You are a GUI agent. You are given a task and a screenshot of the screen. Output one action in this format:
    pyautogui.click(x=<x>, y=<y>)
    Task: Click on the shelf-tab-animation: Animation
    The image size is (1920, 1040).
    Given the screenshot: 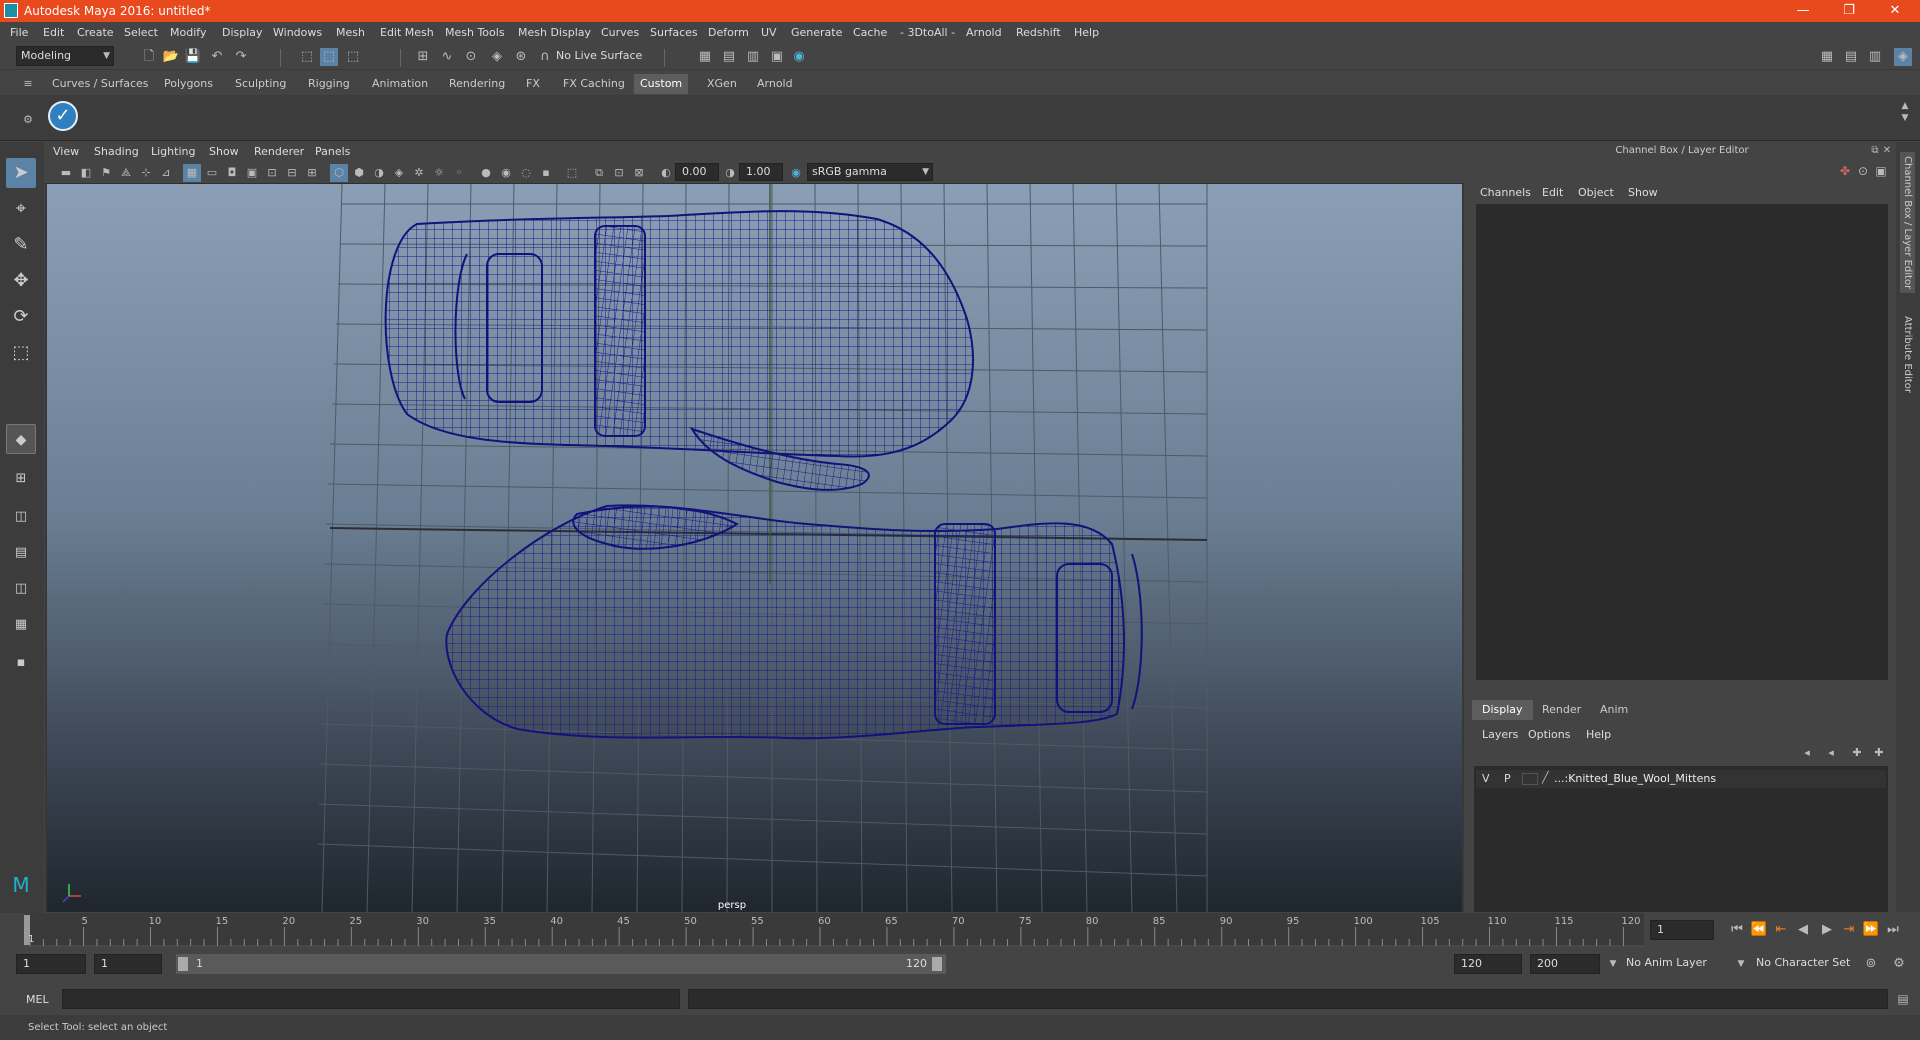 What is the action you would take?
    pyautogui.click(x=400, y=84)
    